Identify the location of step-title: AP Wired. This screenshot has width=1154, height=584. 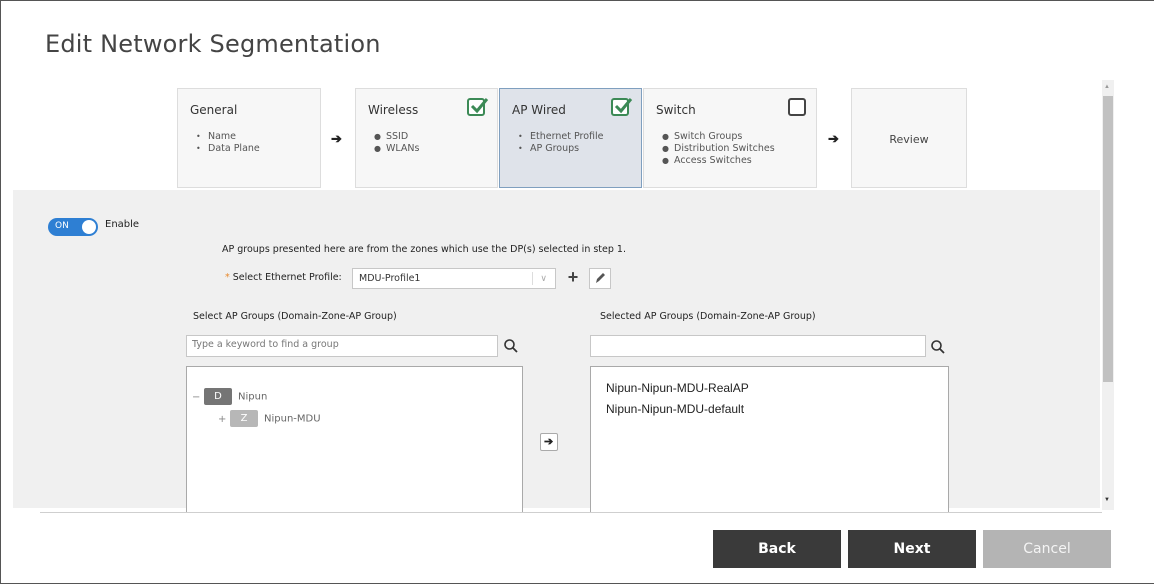
(539, 110).